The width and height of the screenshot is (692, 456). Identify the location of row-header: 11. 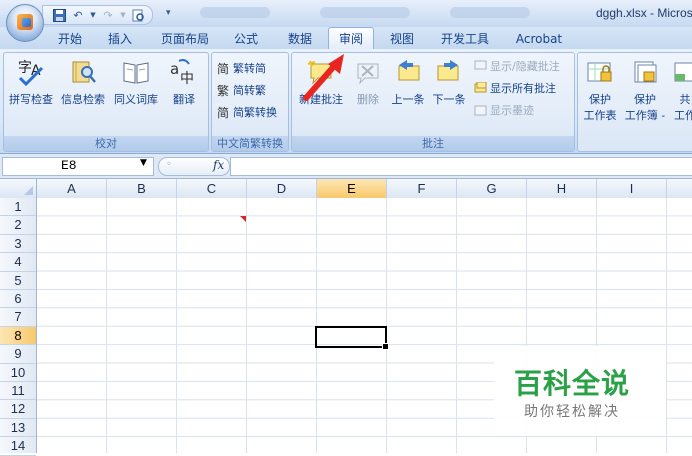
(18, 391).